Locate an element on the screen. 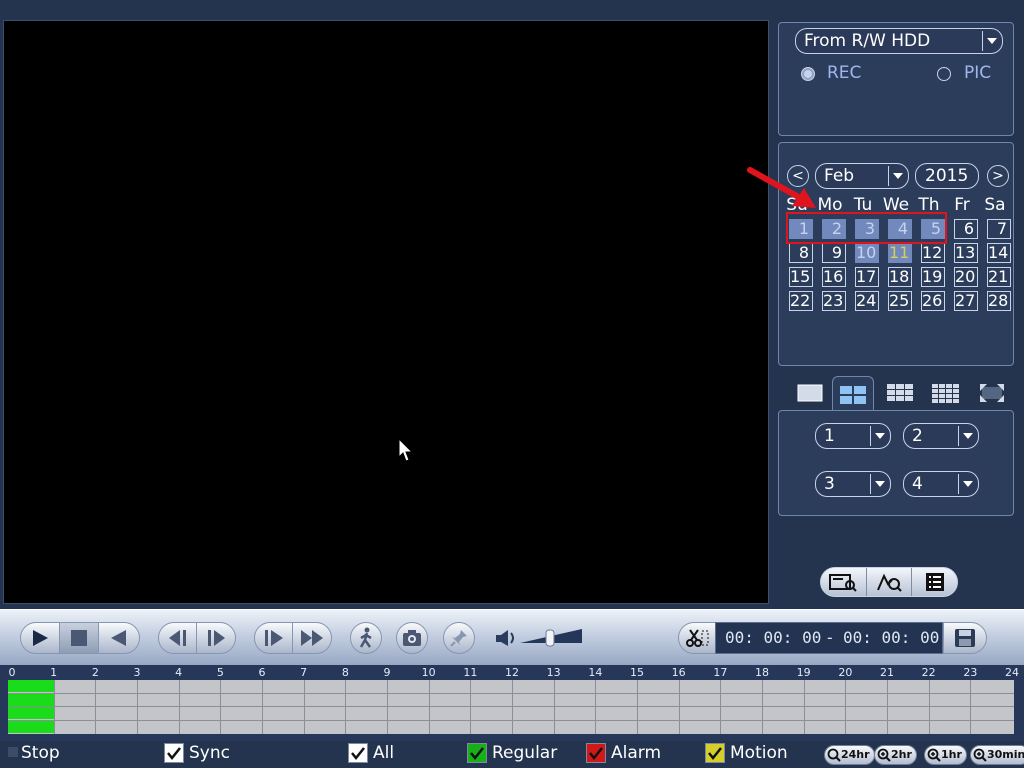  timeline-channel-divider is located at coordinates (511, 706).